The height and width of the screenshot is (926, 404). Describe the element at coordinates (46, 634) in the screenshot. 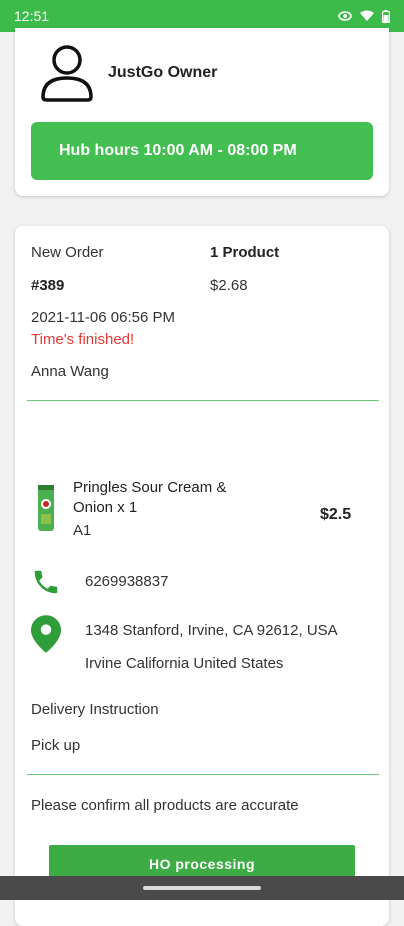

I see `location-pin-icon` at that location.